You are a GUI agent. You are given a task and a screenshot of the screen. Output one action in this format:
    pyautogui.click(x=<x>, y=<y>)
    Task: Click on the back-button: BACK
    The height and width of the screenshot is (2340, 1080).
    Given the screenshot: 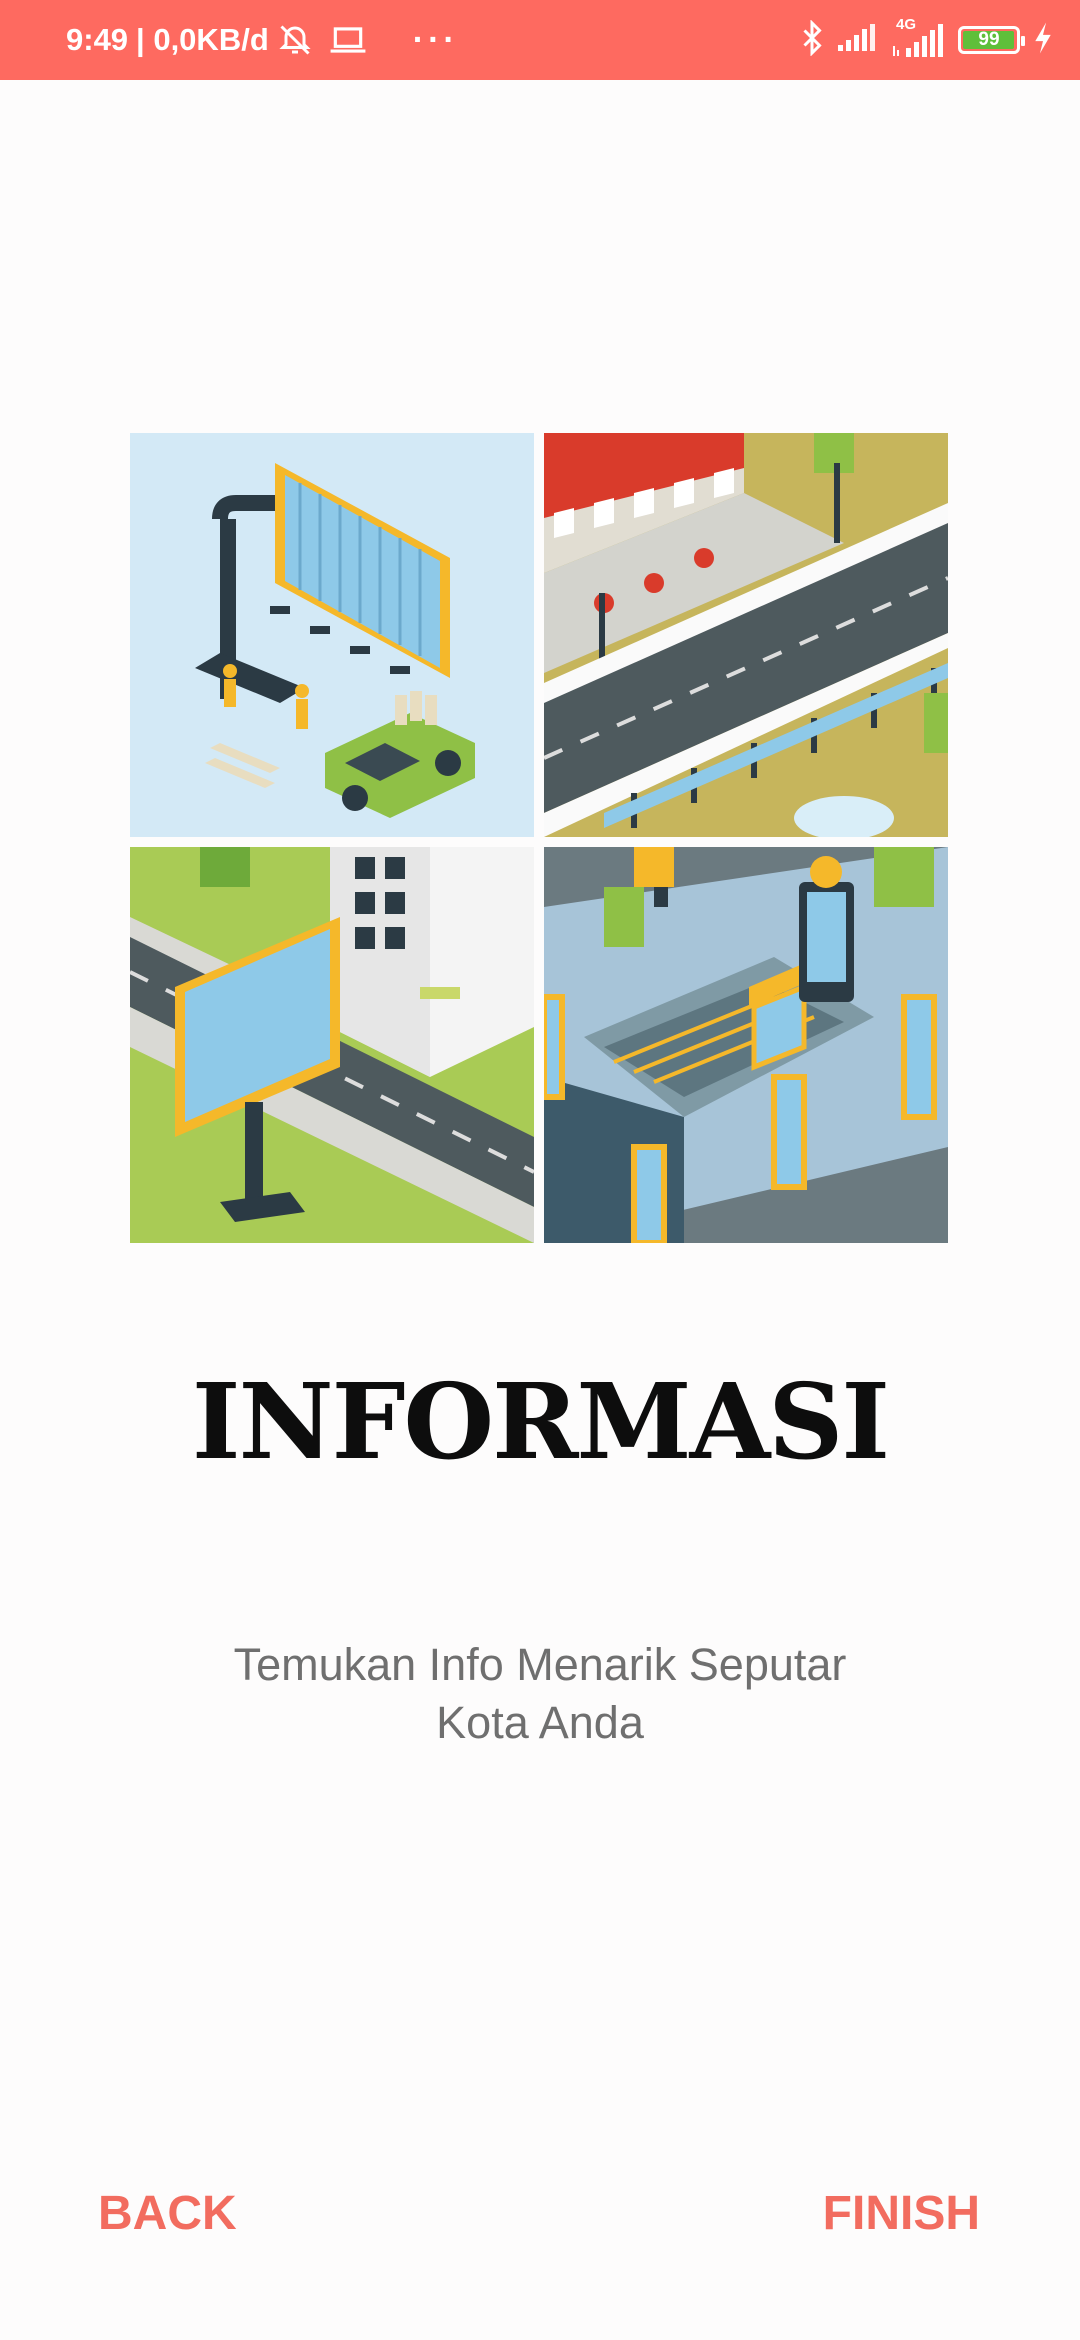 What is the action you would take?
    pyautogui.click(x=167, y=2213)
    